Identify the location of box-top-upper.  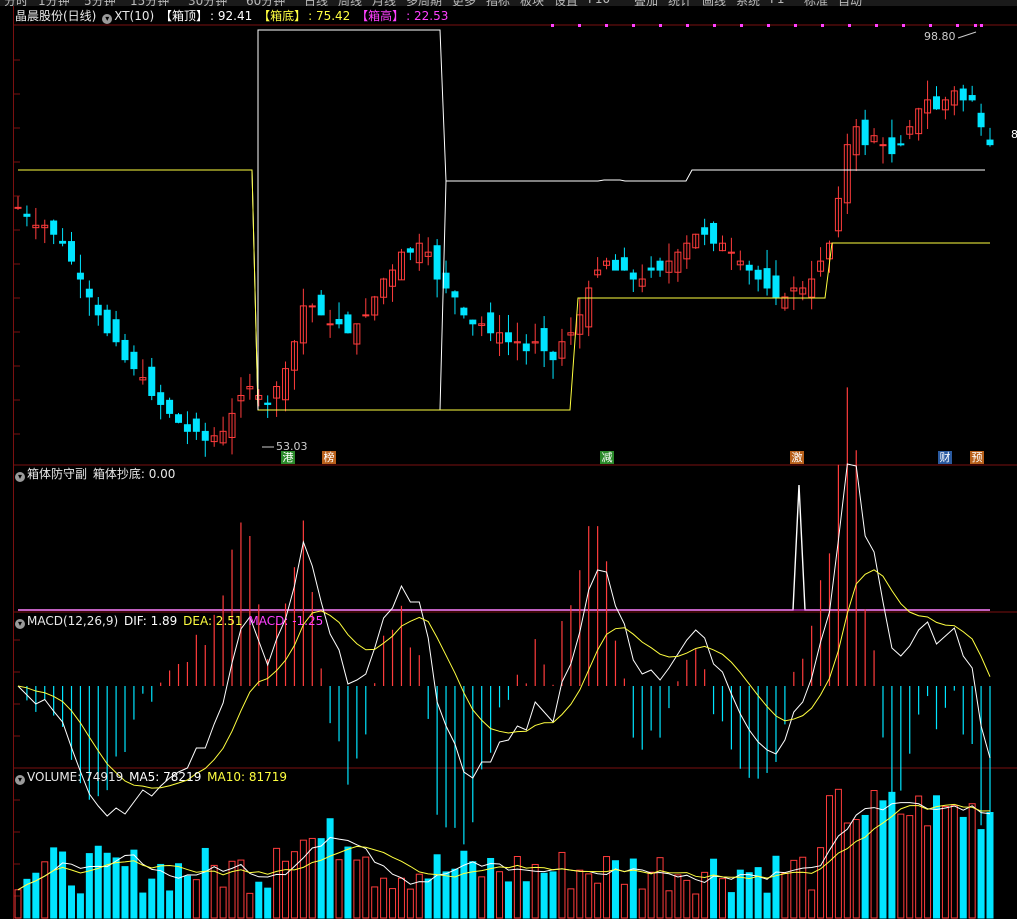
(352, 219).